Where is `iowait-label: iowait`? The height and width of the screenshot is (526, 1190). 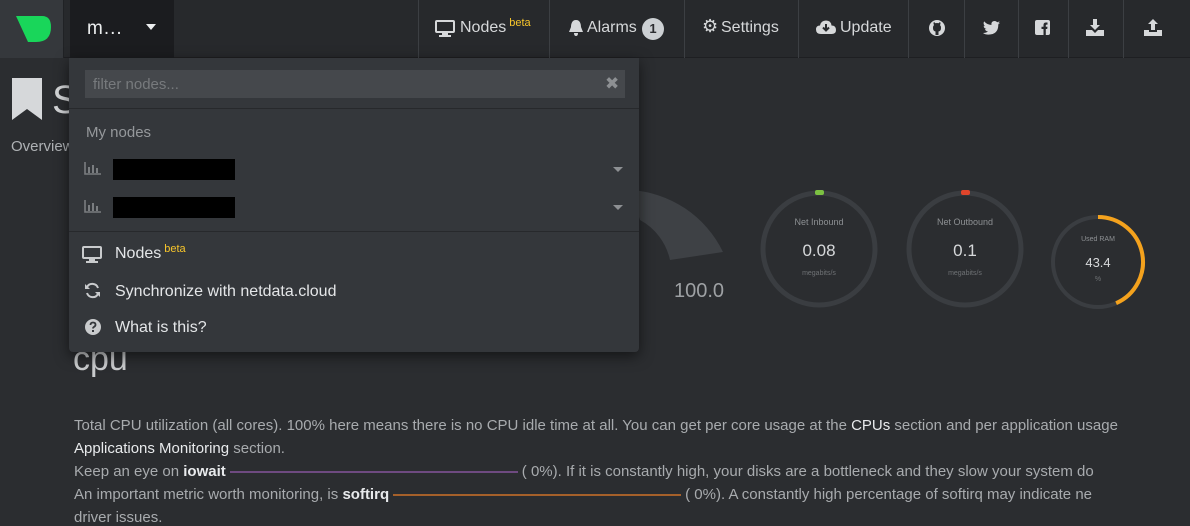
iowait-label: iowait is located at coordinates (204, 471).